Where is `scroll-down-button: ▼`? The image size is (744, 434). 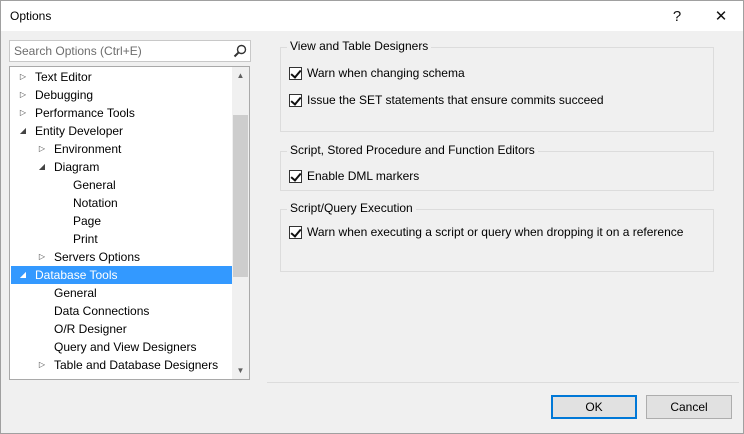 scroll-down-button: ▼ is located at coordinates (240, 370).